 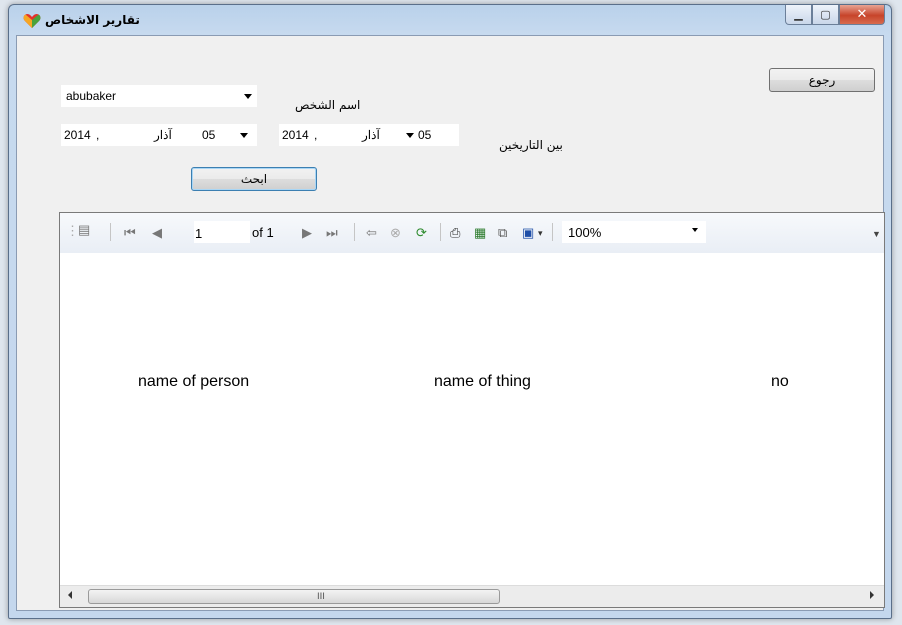 I want to click on scrollbar-grip: III, so click(x=321, y=597).